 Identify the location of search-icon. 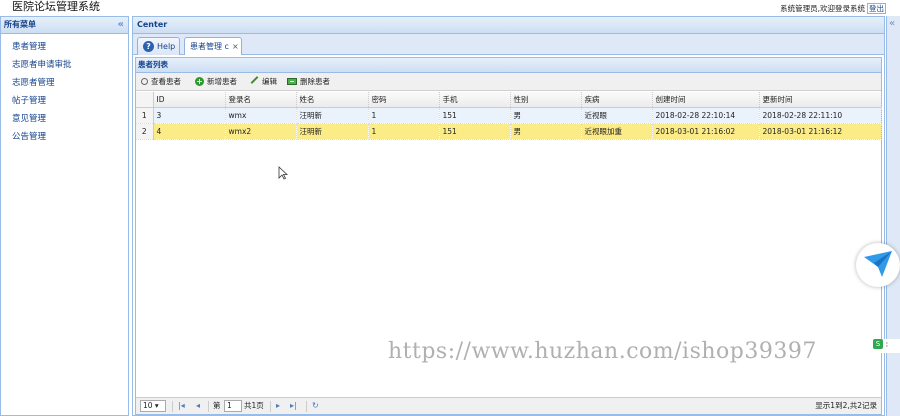
(144, 81).